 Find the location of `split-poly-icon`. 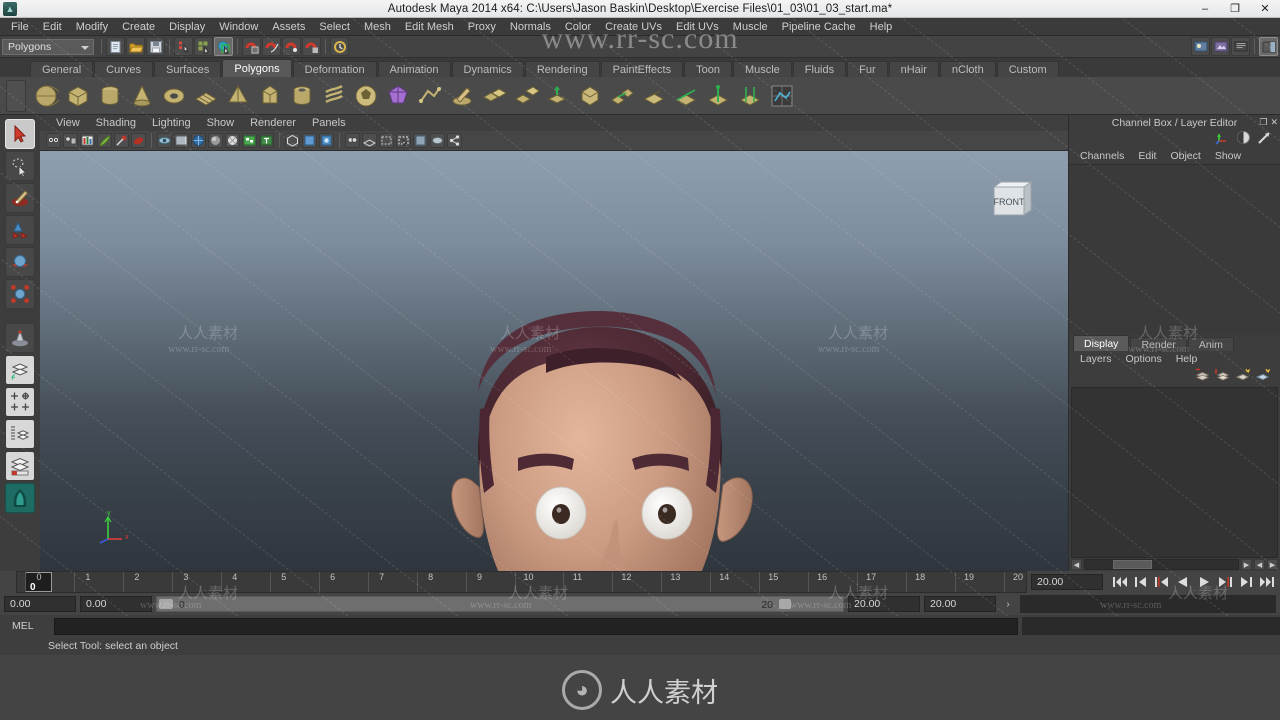

split-poly-icon is located at coordinates (686, 96).